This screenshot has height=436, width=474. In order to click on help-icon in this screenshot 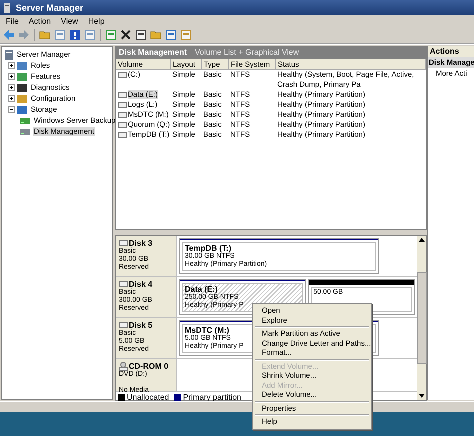, I will do `click(75, 35)`.